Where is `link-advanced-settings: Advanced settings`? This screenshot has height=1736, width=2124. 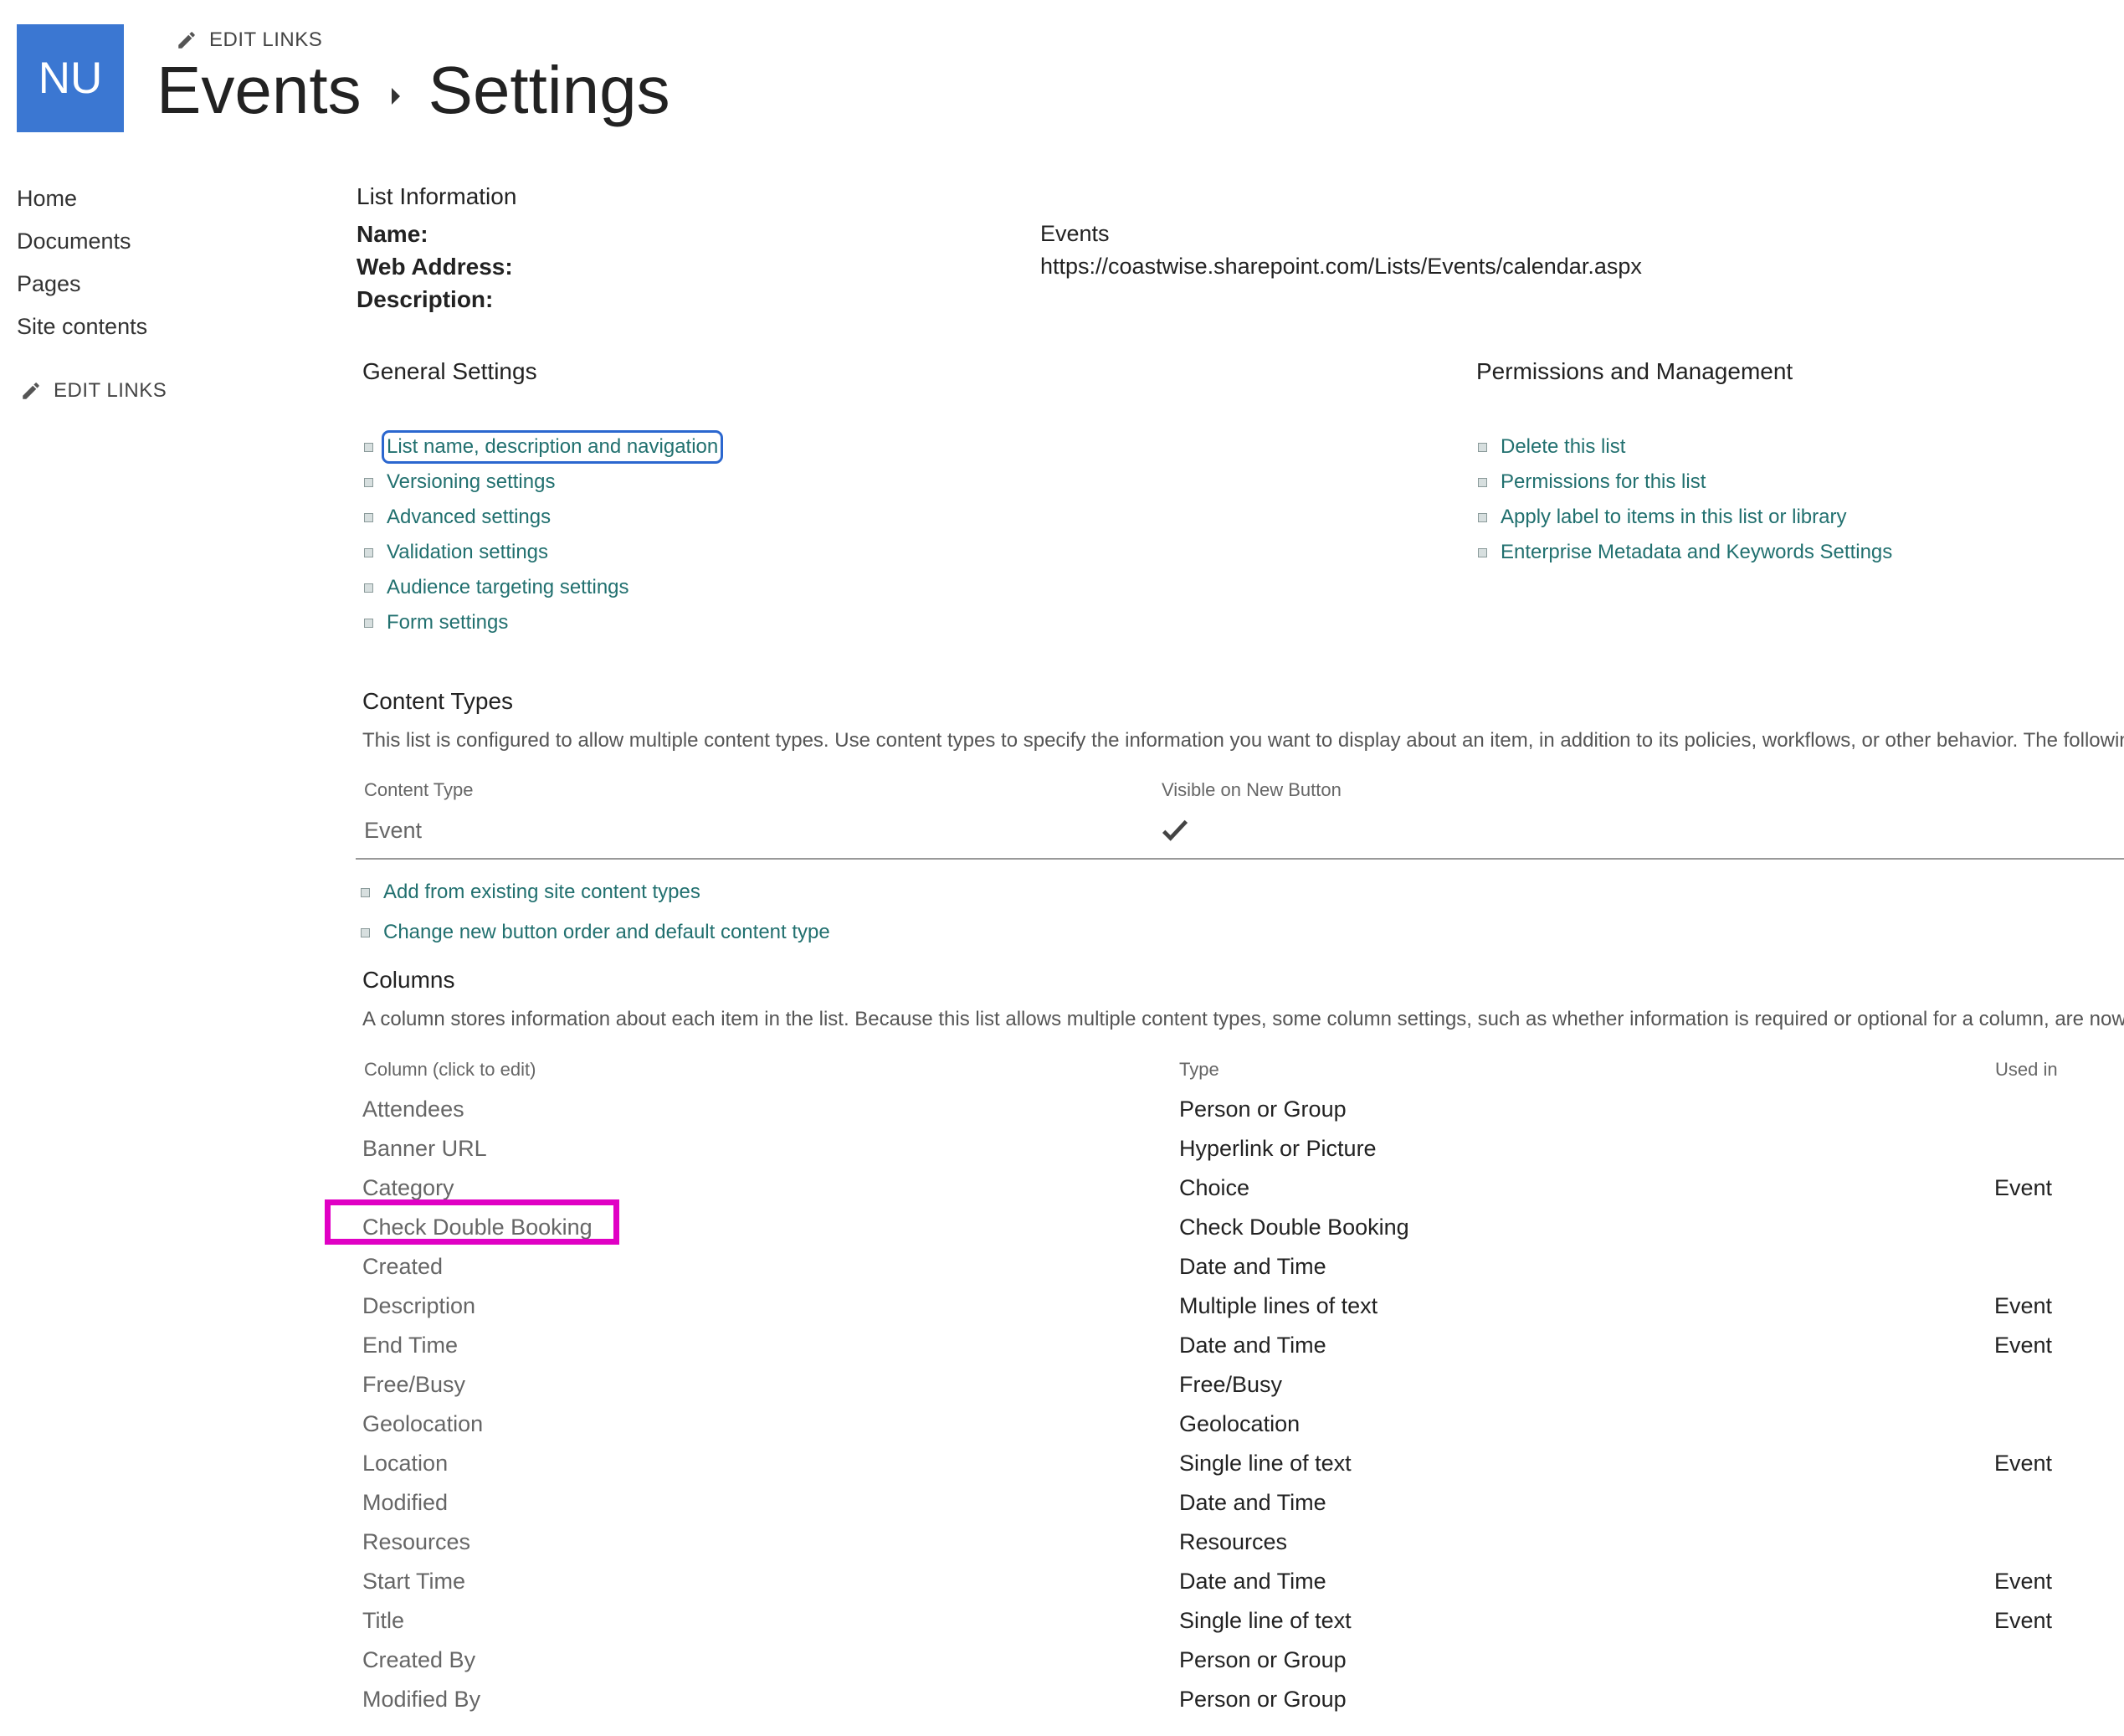
link-advanced-settings: Advanced settings is located at coordinates (457, 517).